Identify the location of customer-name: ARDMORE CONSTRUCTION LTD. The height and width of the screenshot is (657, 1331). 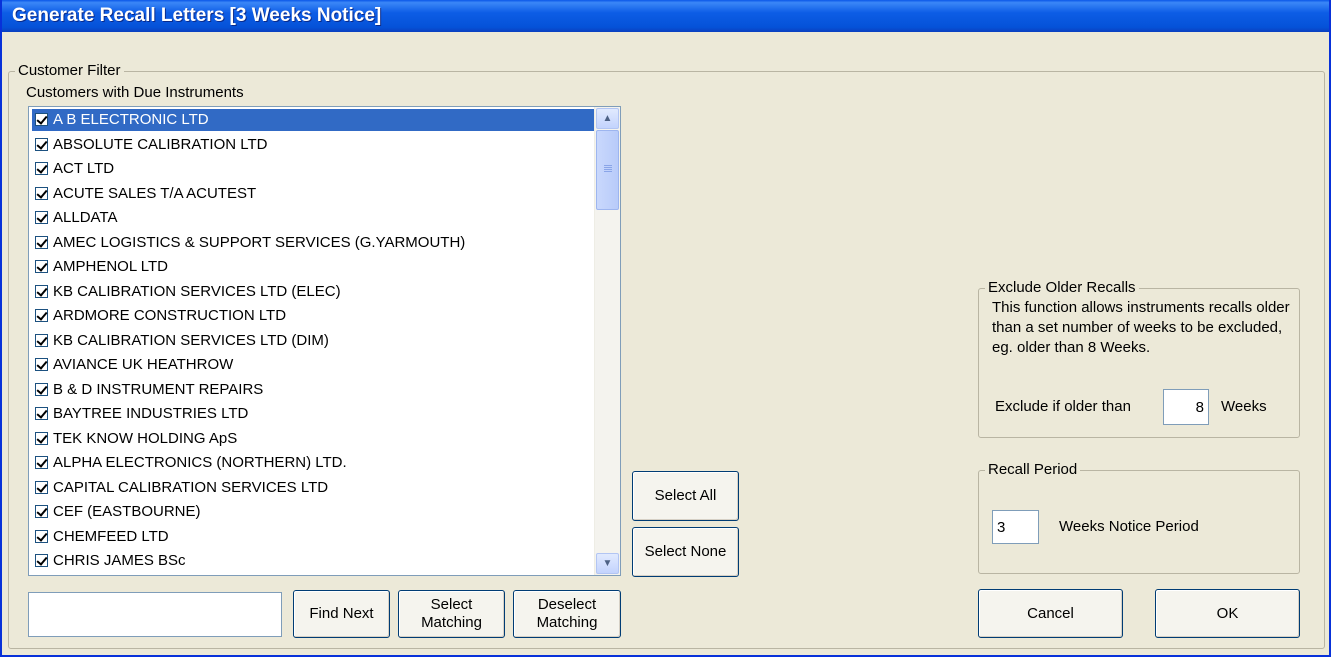
(170, 315).